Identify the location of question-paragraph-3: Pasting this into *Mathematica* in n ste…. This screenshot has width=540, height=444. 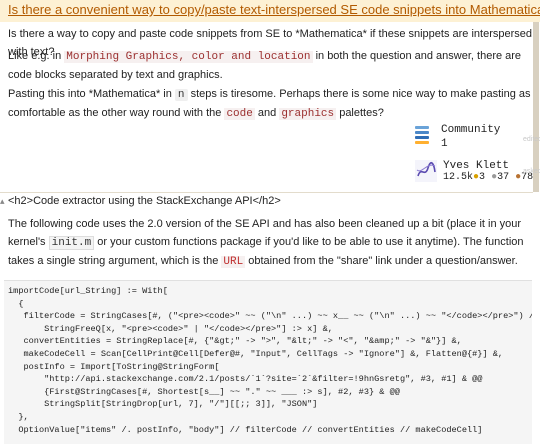
(270, 104).